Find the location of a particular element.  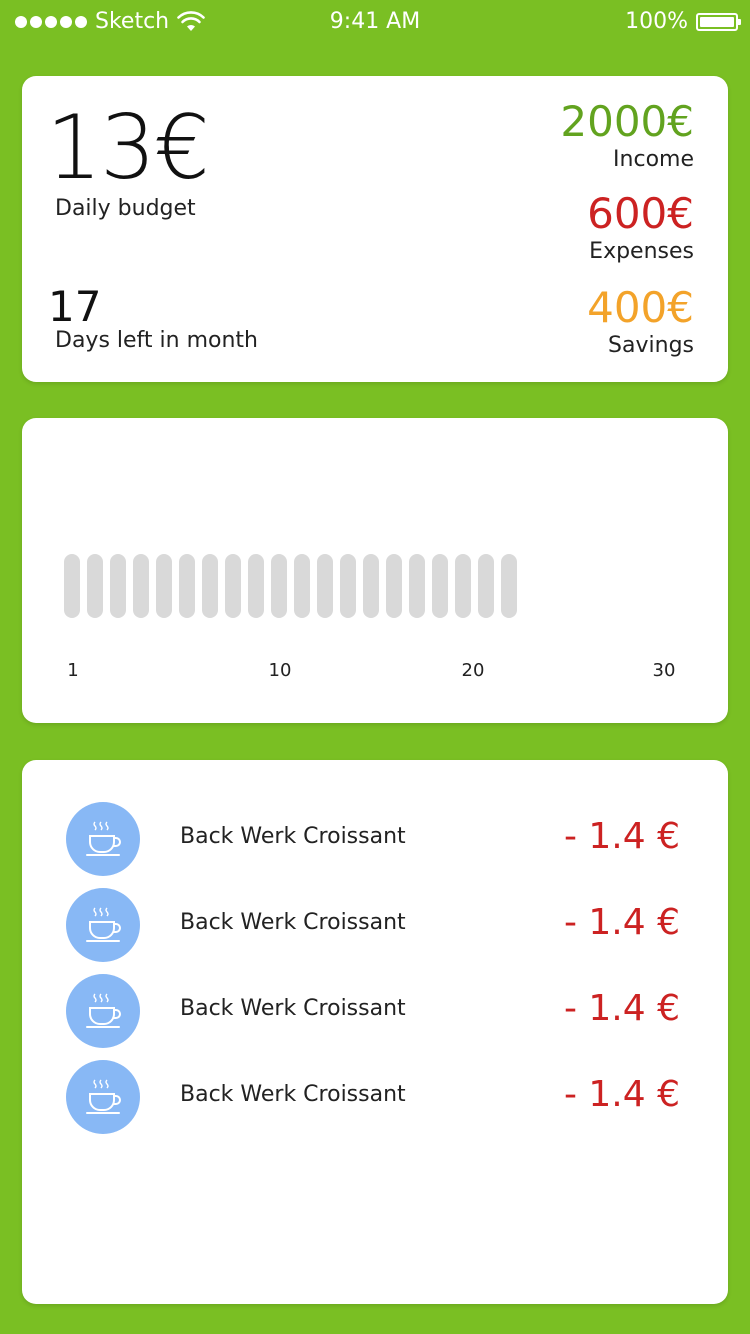

income-label: Income is located at coordinates (653, 159).